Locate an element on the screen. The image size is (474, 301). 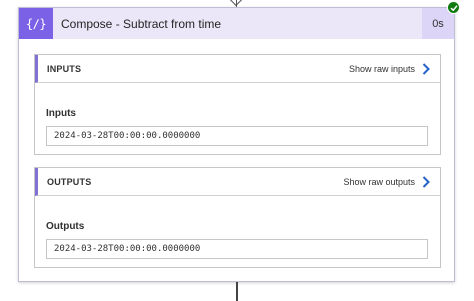
compose-icon: {∕} is located at coordinates (36, 23).